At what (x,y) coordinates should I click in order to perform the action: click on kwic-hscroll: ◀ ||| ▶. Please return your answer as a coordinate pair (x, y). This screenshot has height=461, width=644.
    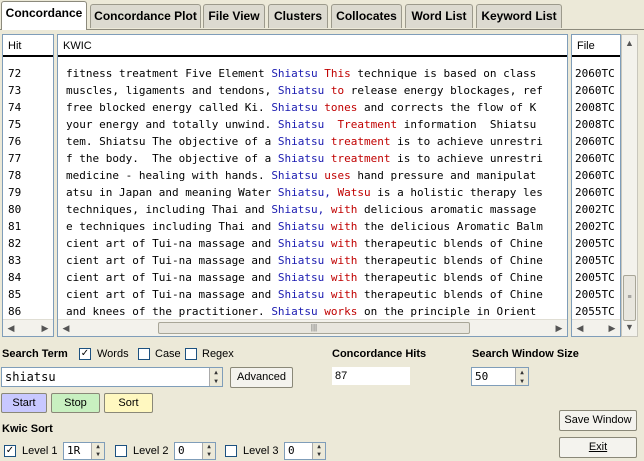
    Looking at the image, I should click on (312, 327).